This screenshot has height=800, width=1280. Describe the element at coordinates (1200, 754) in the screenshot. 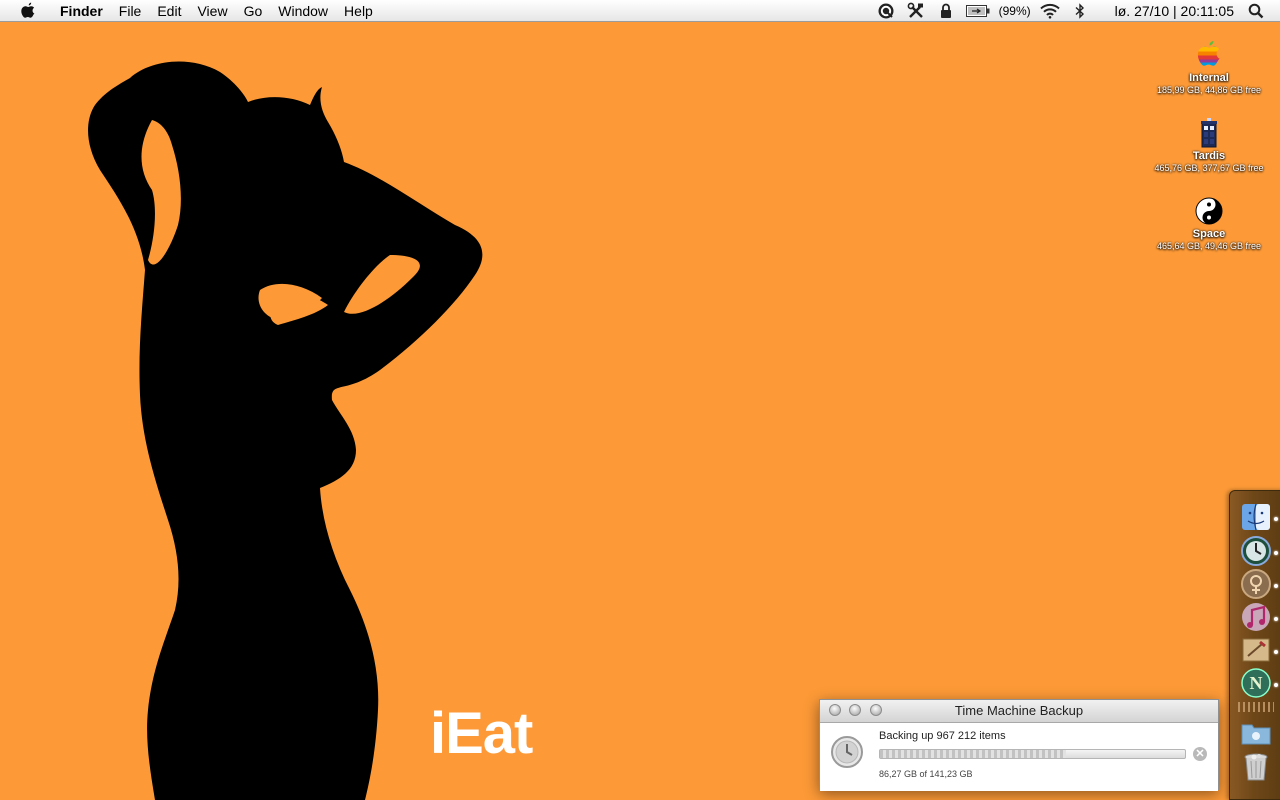

I see `cancel-backup-button: ✕` at that location.